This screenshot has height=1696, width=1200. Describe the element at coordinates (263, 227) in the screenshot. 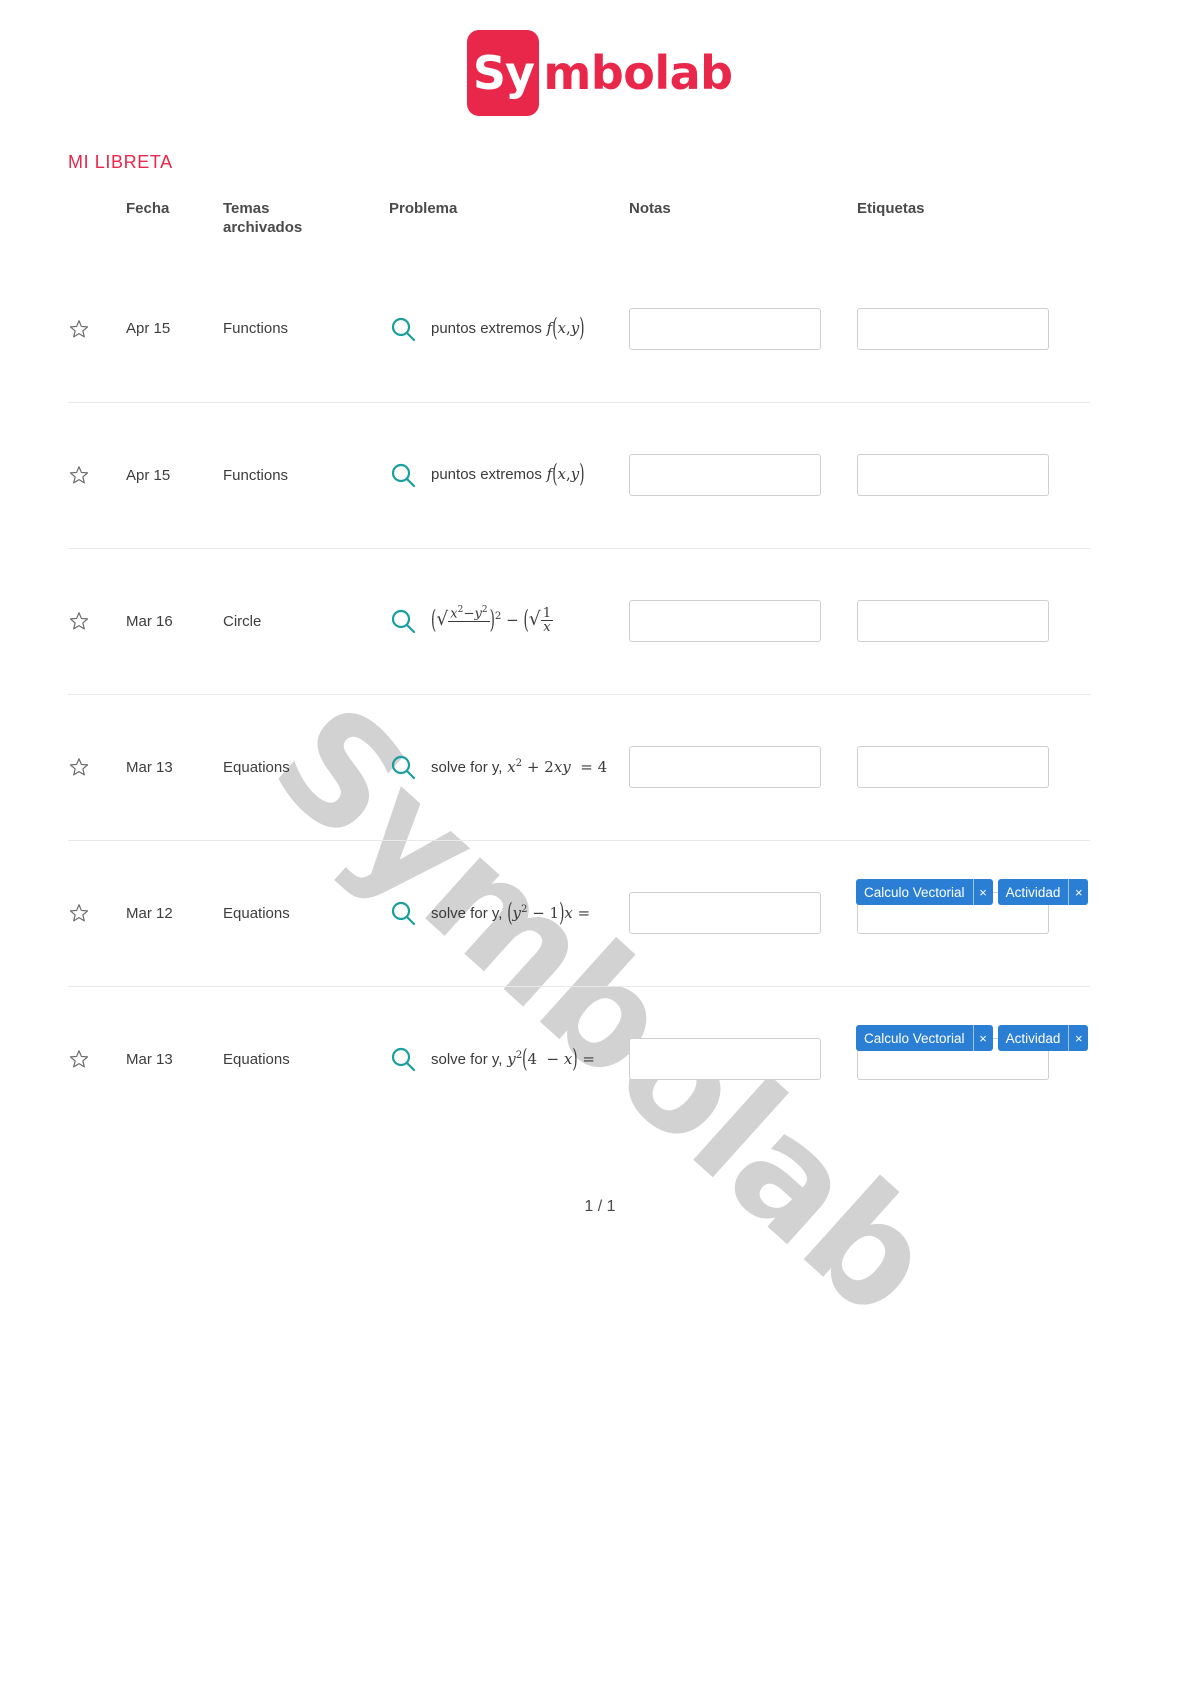

I see `header-topic-line2: archivados` at that location.